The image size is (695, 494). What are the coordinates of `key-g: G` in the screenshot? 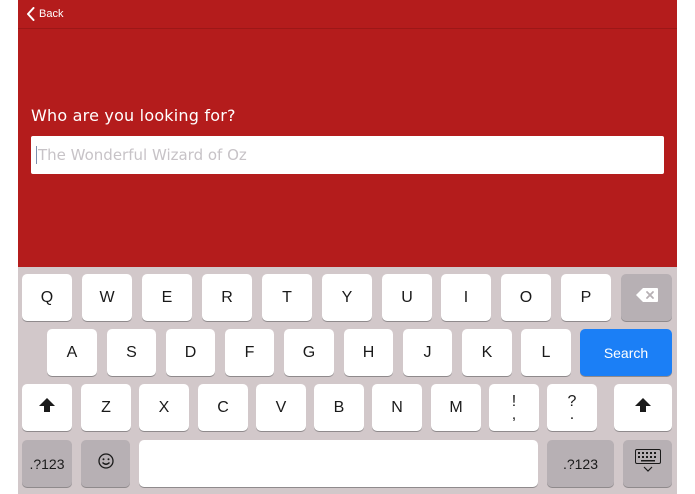 It's located at (309, 352).